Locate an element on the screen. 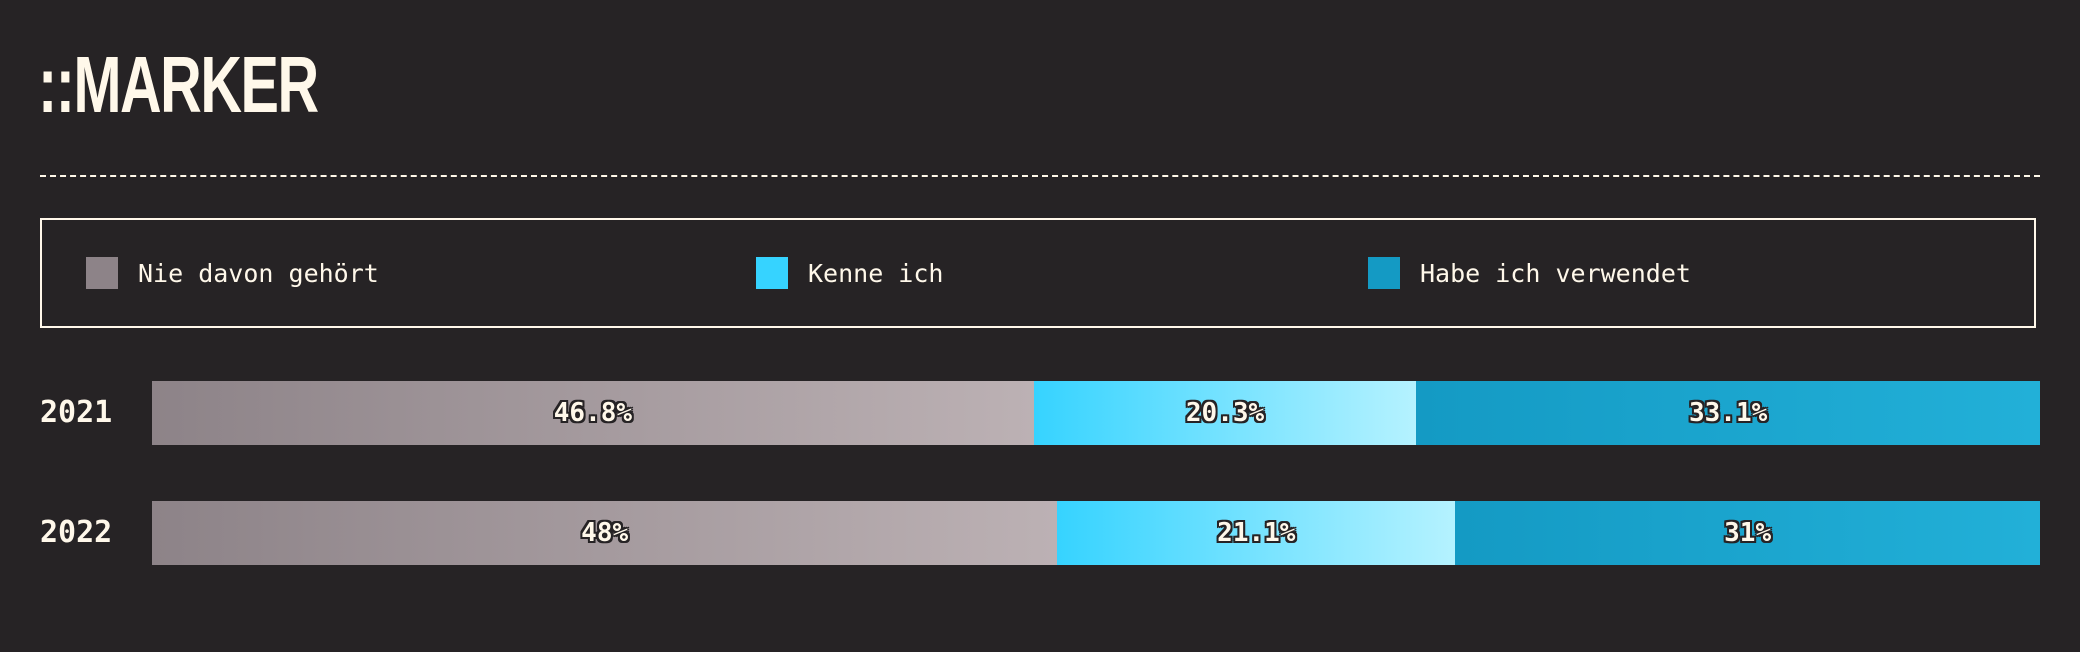 This screenshot has height=652, width=2080. legend-label-know-it: Kenne ich is located at coordinates (876, 273).